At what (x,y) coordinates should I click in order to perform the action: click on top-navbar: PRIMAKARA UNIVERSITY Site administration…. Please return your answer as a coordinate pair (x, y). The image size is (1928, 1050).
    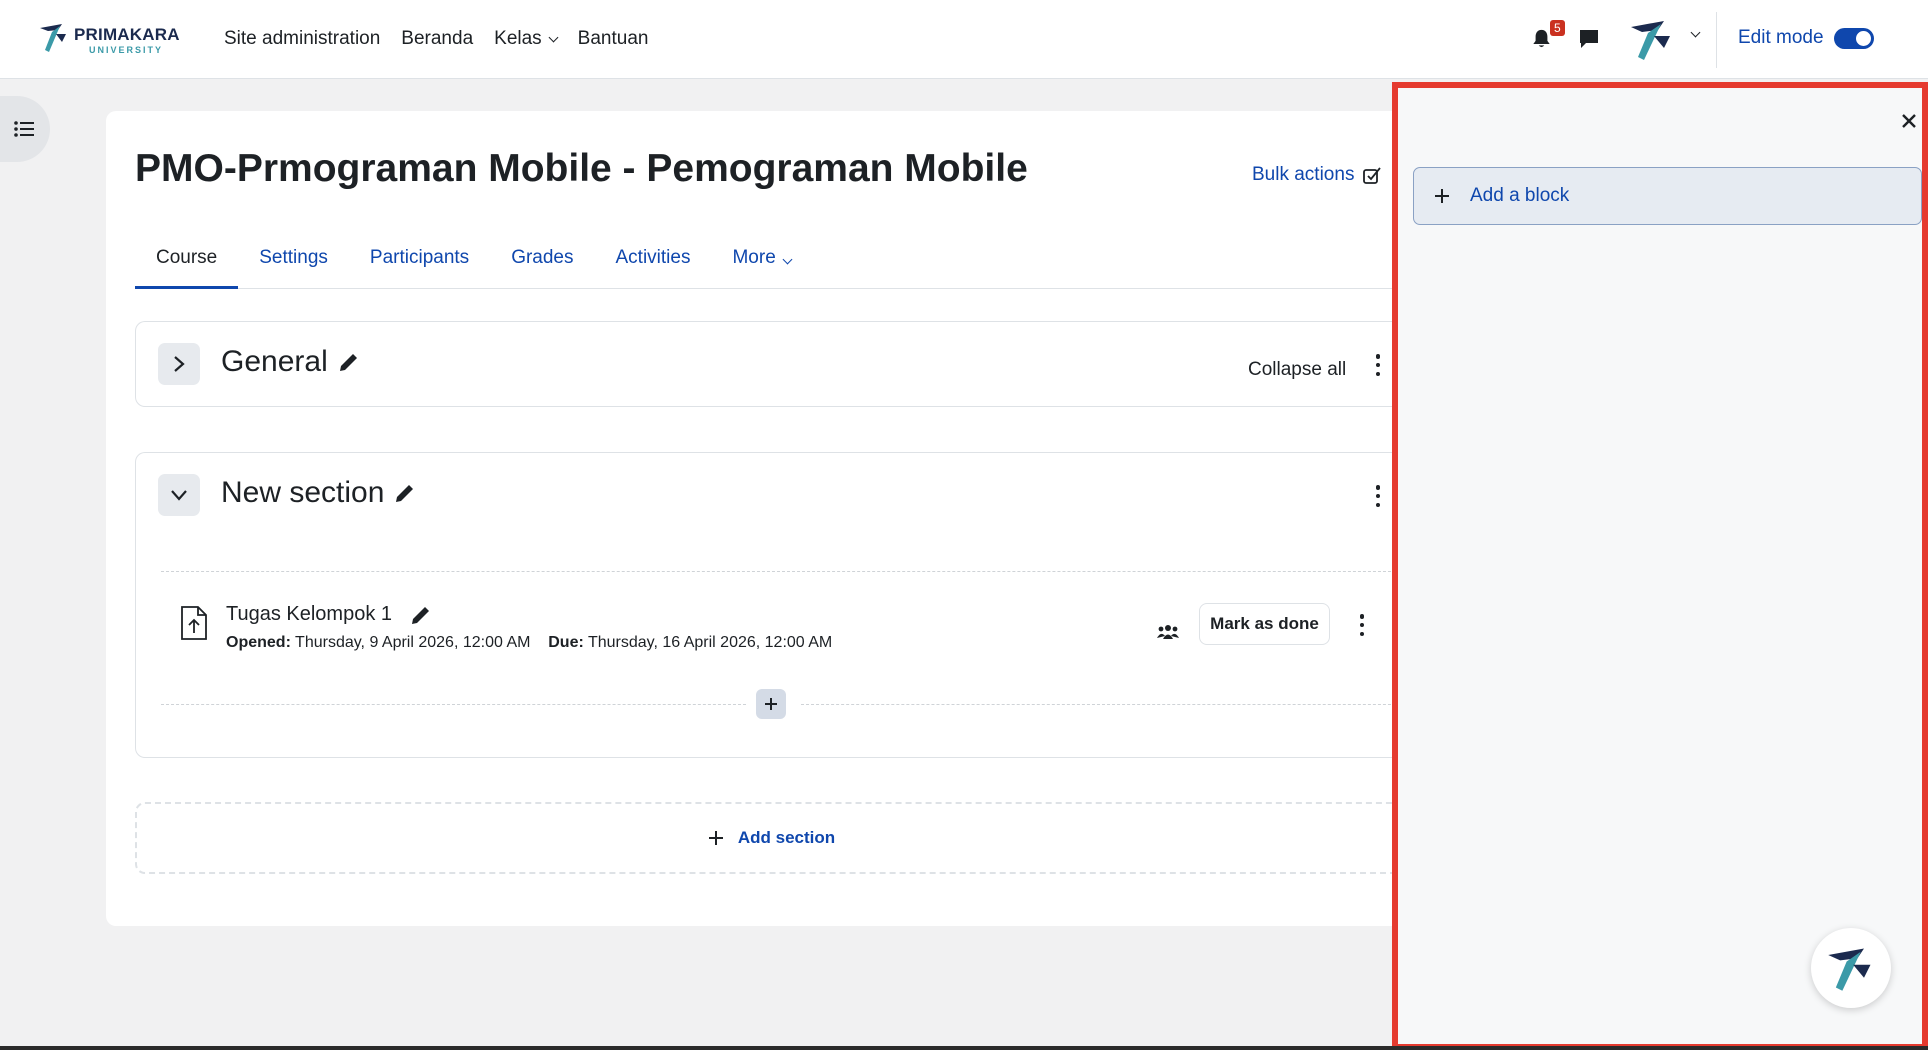
    Looking at the image, I should click on (964, 39).